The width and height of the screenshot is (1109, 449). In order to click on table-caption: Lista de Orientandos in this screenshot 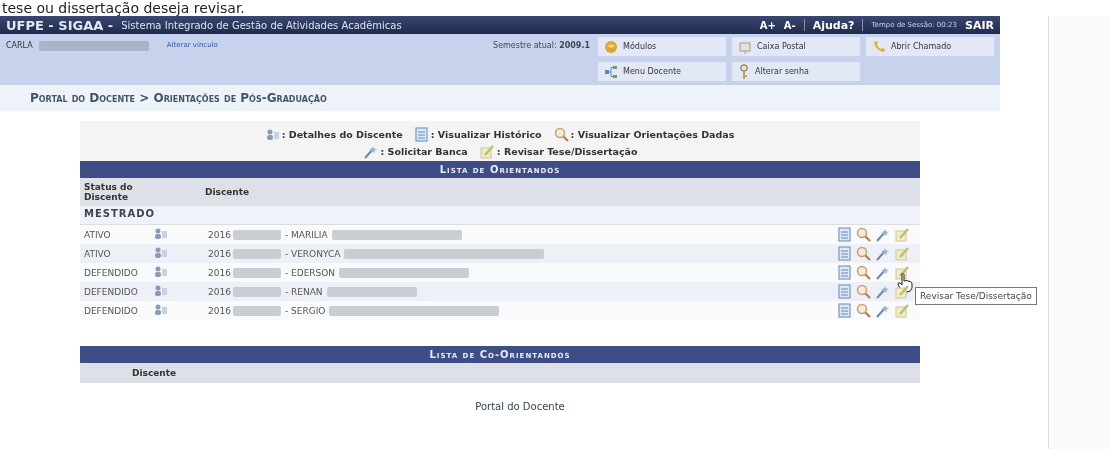, I will do `click(500, 169)`.